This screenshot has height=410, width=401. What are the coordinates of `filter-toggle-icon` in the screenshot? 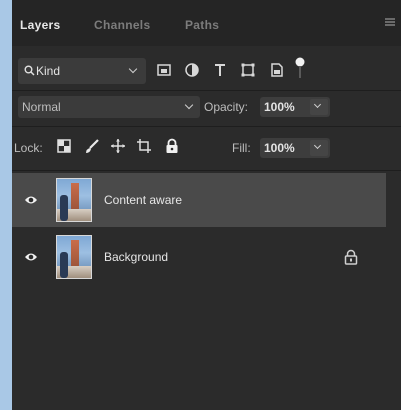 It's located at (300, 68).